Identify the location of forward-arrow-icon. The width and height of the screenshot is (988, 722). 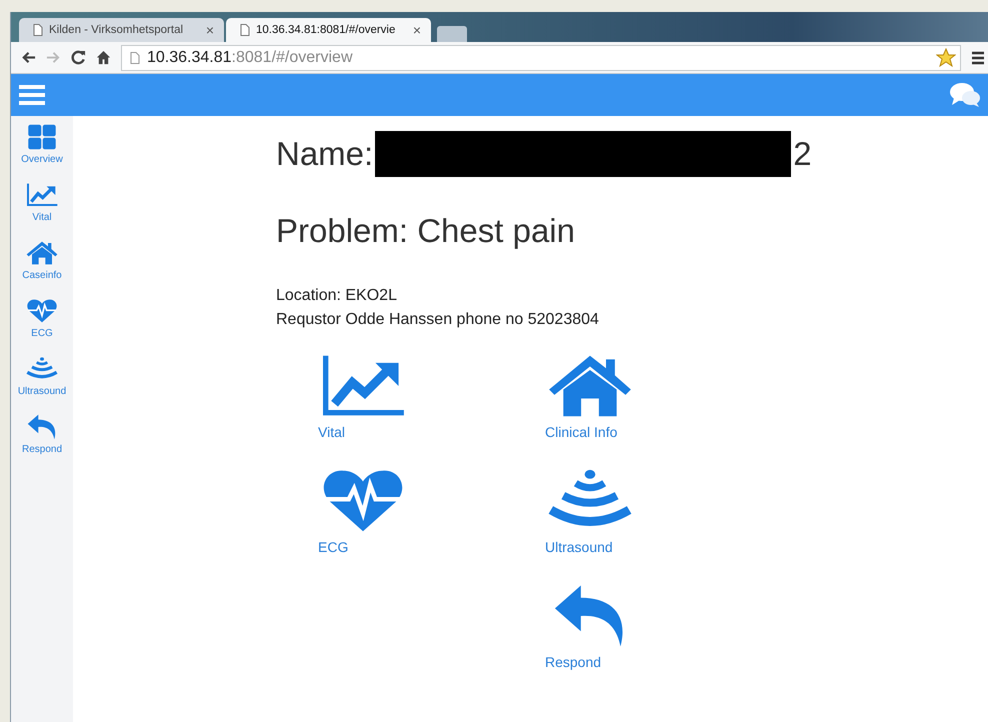
(53, 57).